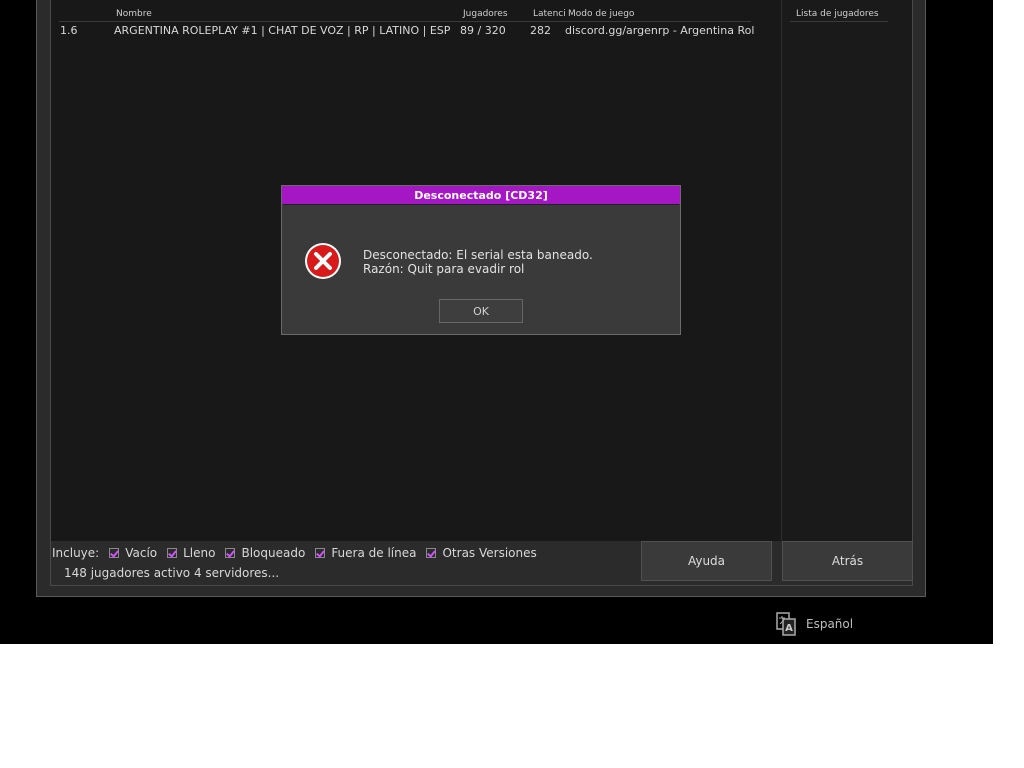 This screenshot has height=768, width=1024. I want to click on ok-button: OK, so click(481, 311).